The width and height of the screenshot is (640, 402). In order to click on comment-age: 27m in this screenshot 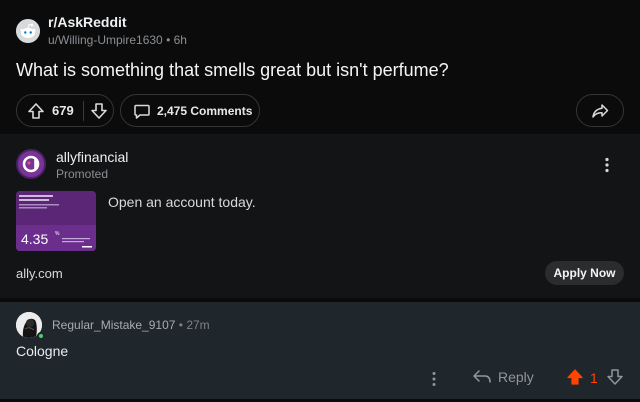, I will do `click(198, 325)`.